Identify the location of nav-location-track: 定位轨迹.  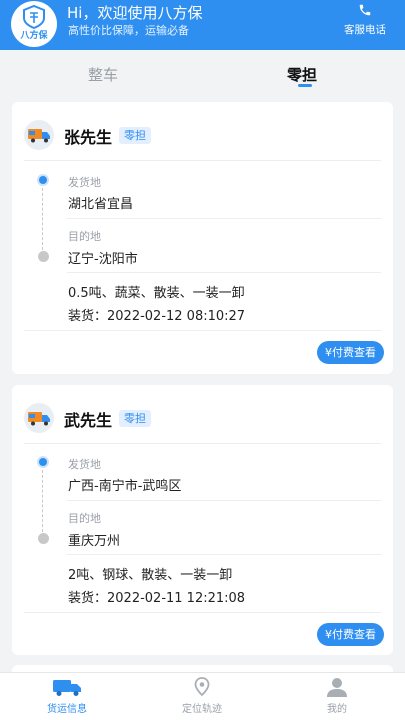
(202, 696).